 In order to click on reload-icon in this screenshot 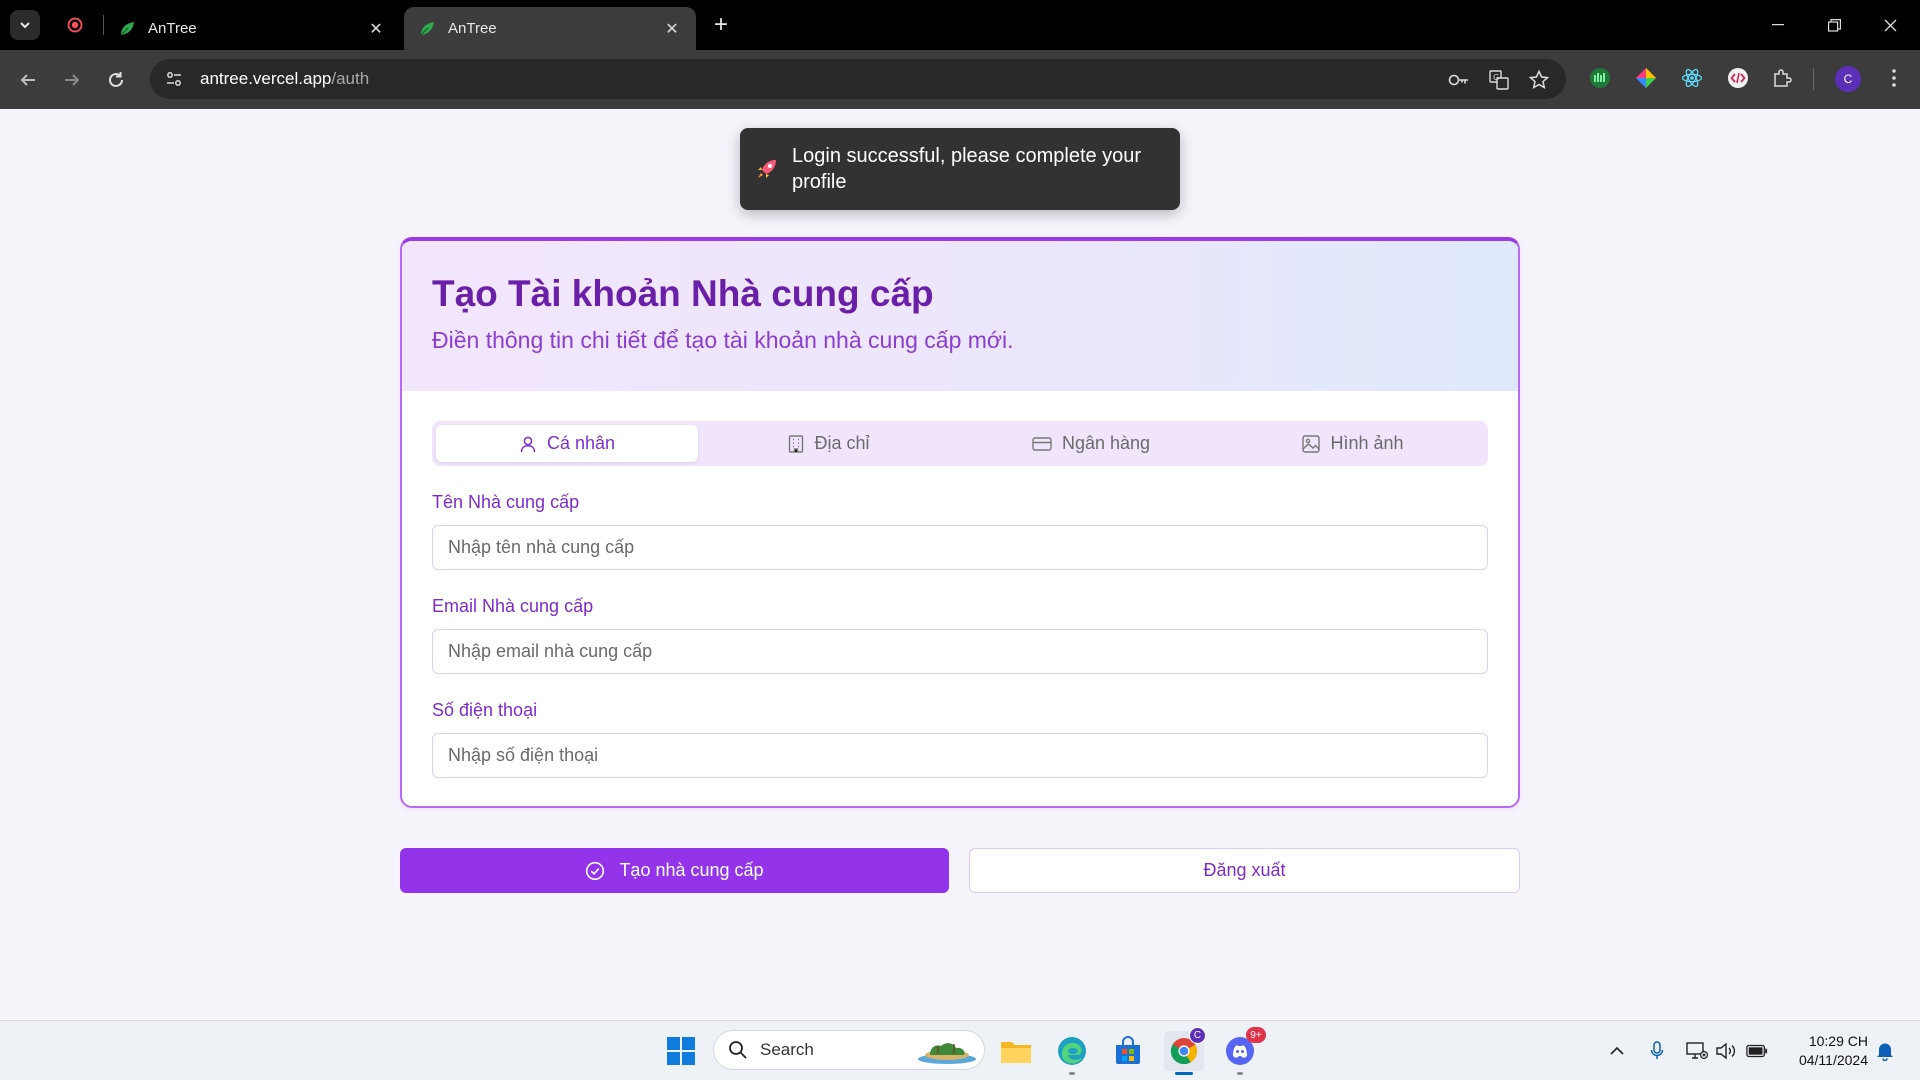, I will do `click(116, 79)`.